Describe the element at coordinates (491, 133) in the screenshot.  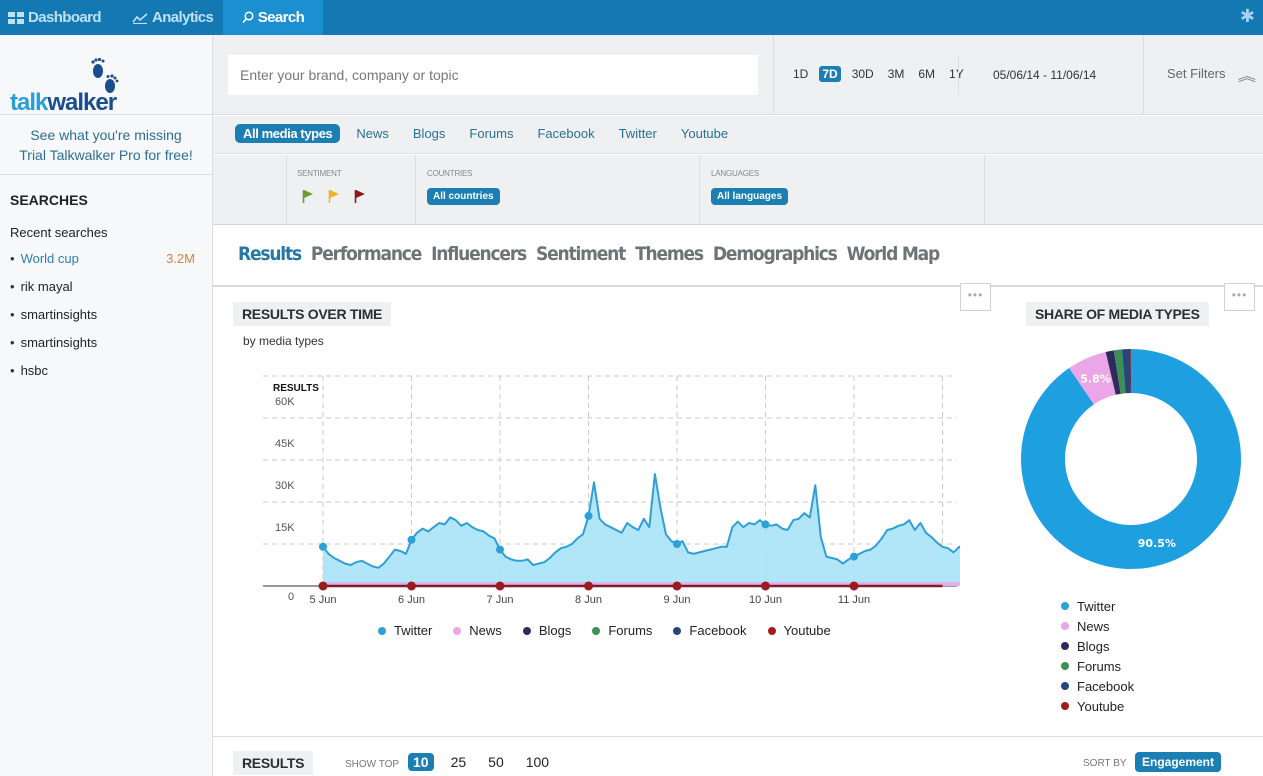
I see `media-tab-forums: Forums` at that location.